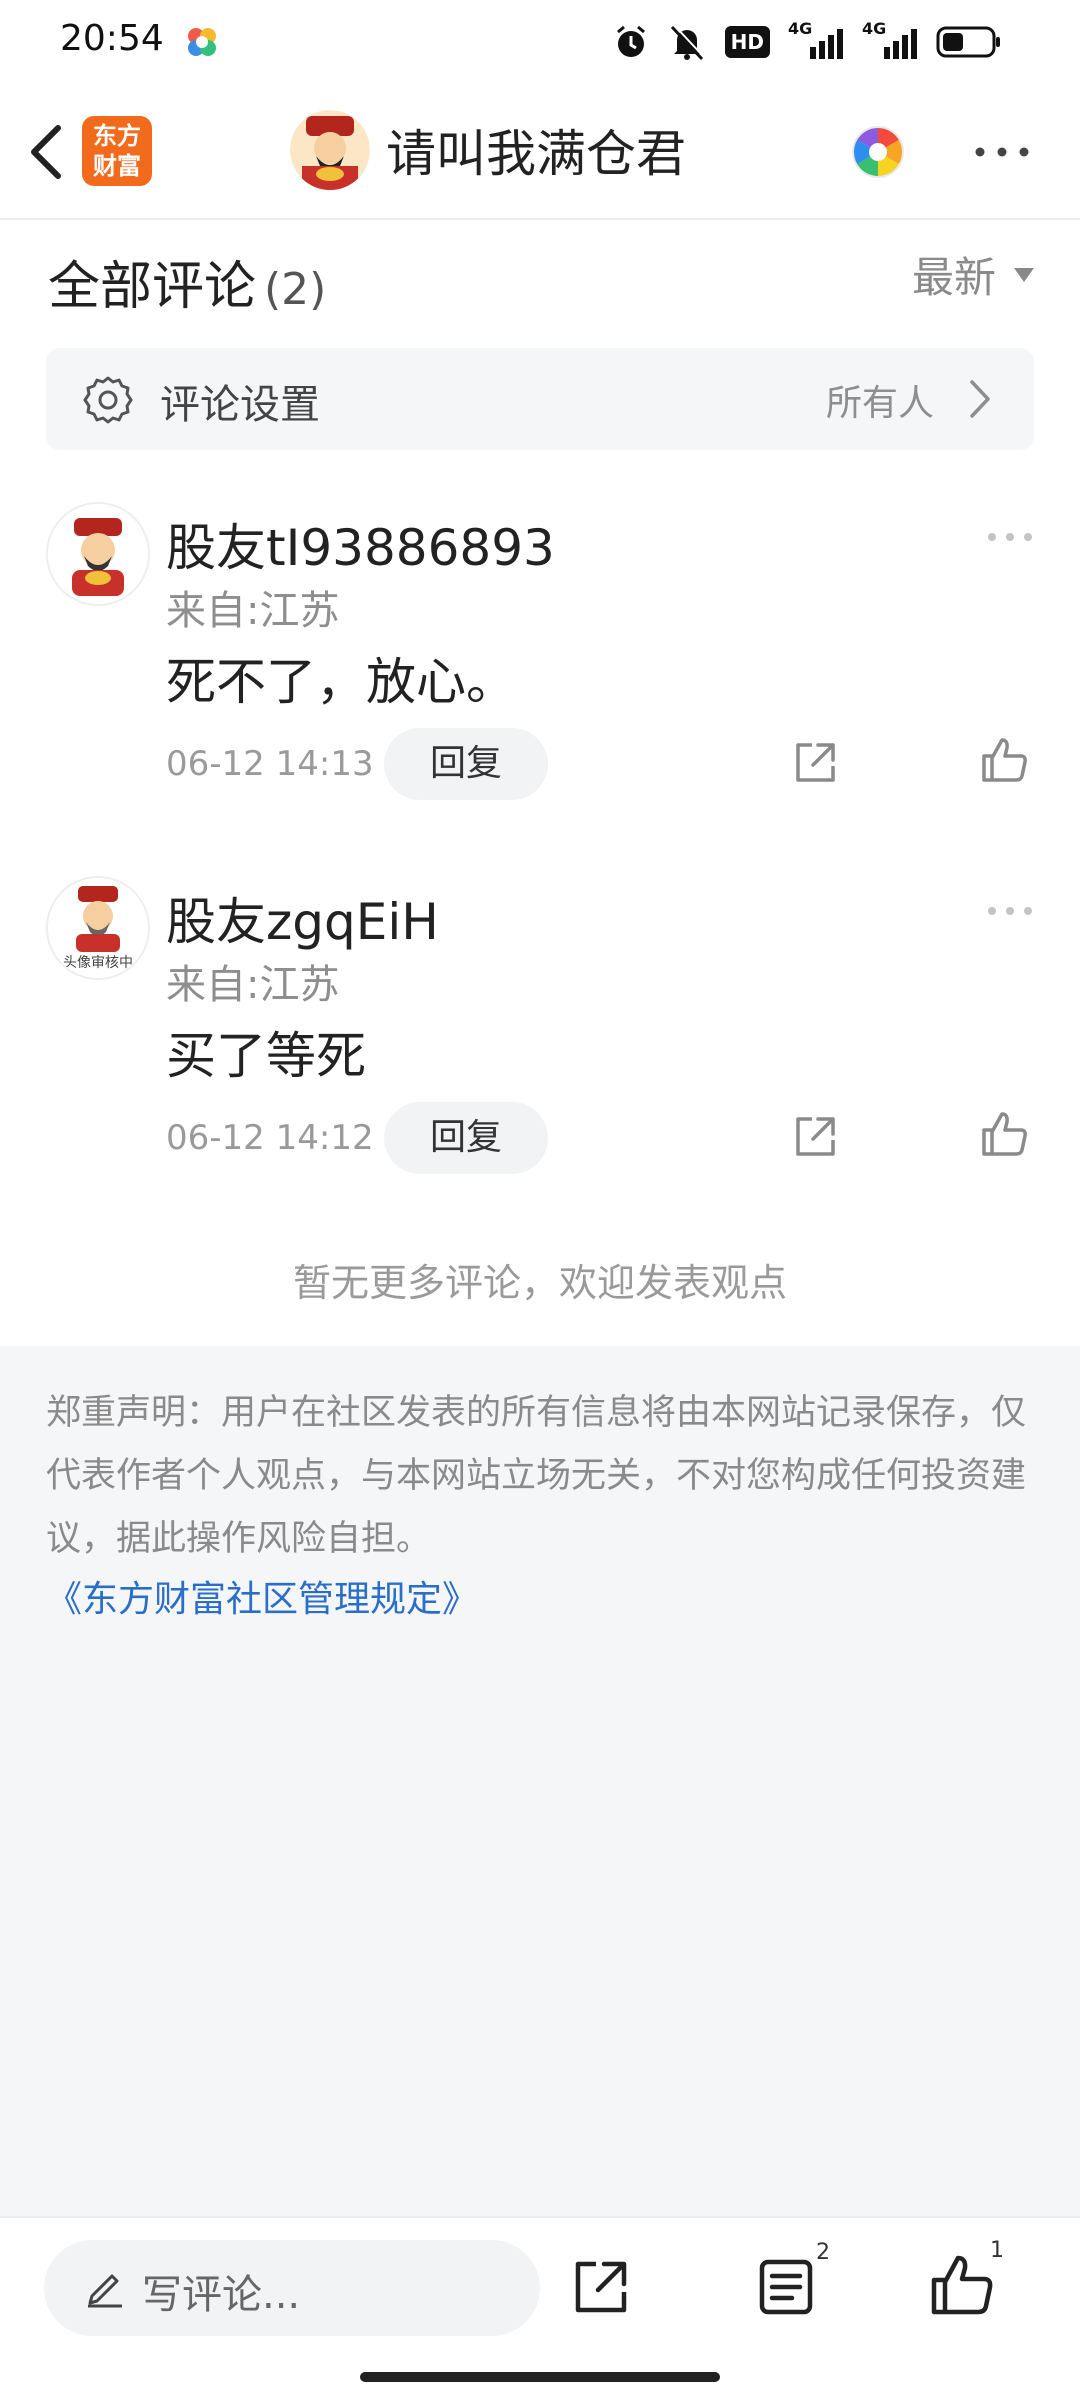 This screenshot has height=2400, width=1080. What do you see at coordinates (108, 400) in the screenshot?
I see `gear-icon` at bounding box center [108, 400].